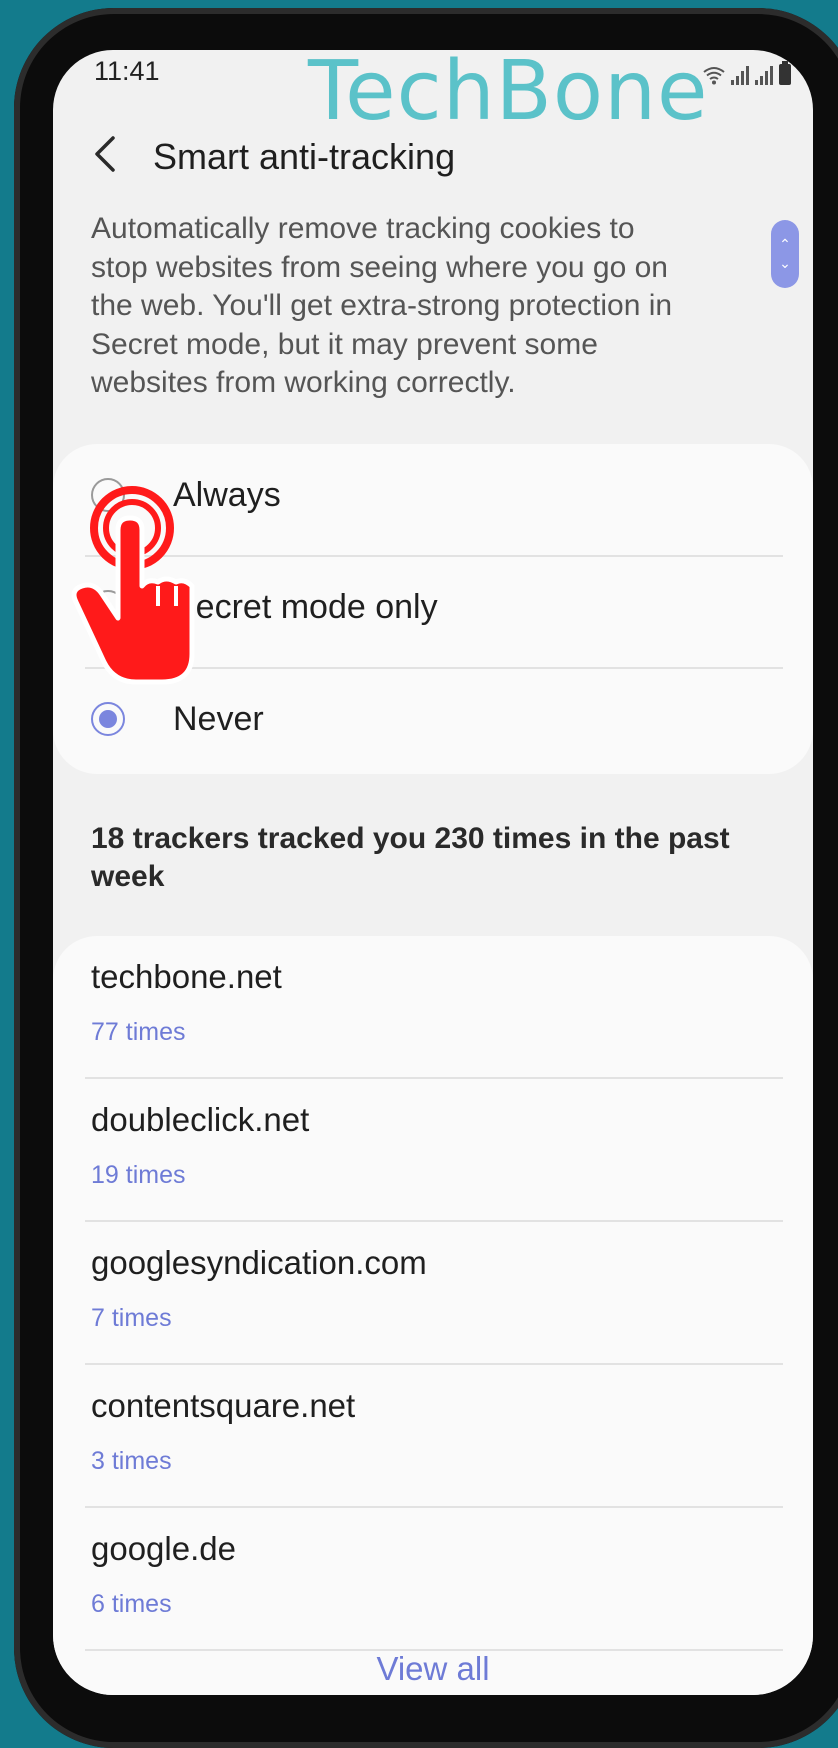 The width and height of the screenshot is (838, 1748). What do you see at coordinates (433, 1669) in the screenshot?
I see `view-all-link: View all` at bounding box center [433, 1669].